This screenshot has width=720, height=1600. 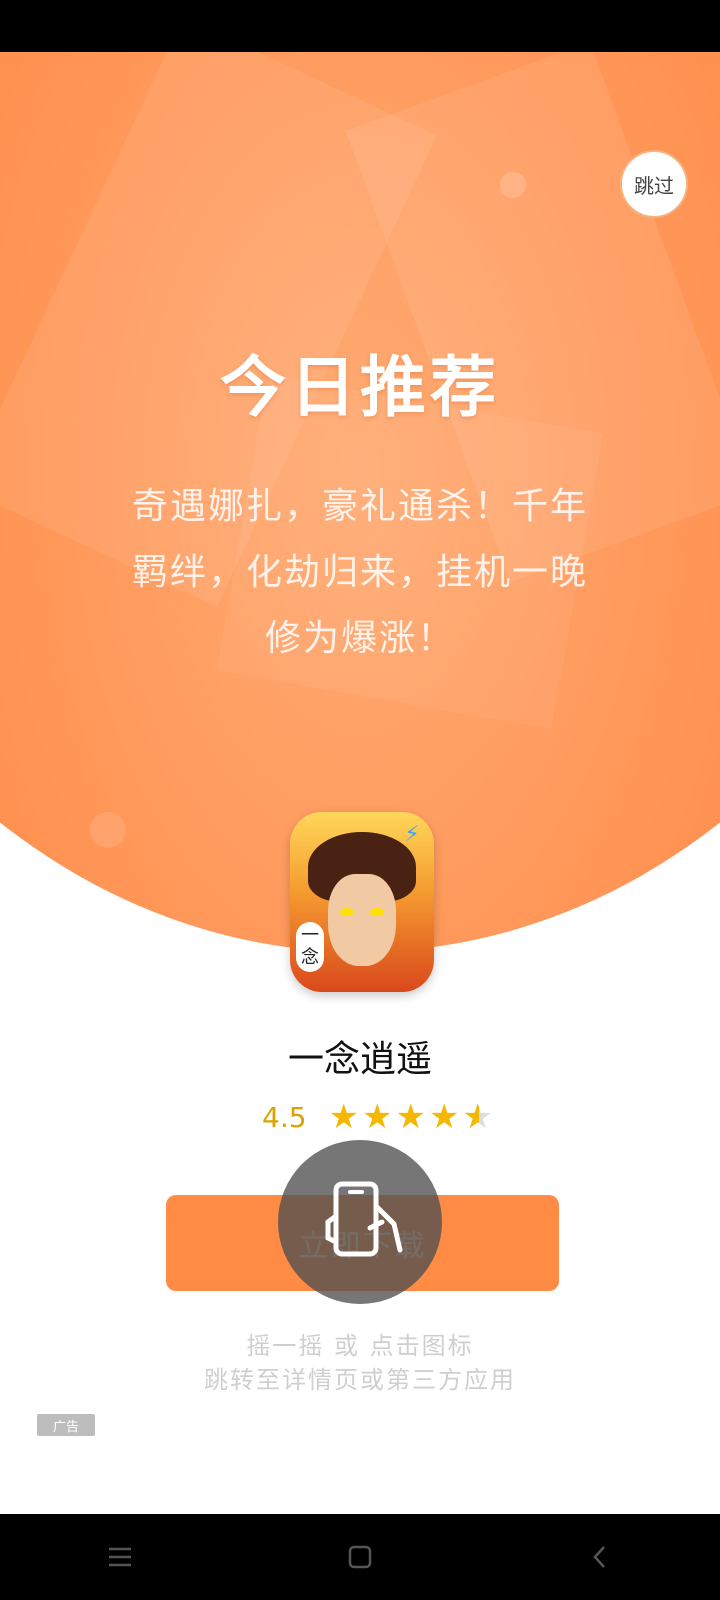 I want to click on home-icon, so click(x=360, y=1557).